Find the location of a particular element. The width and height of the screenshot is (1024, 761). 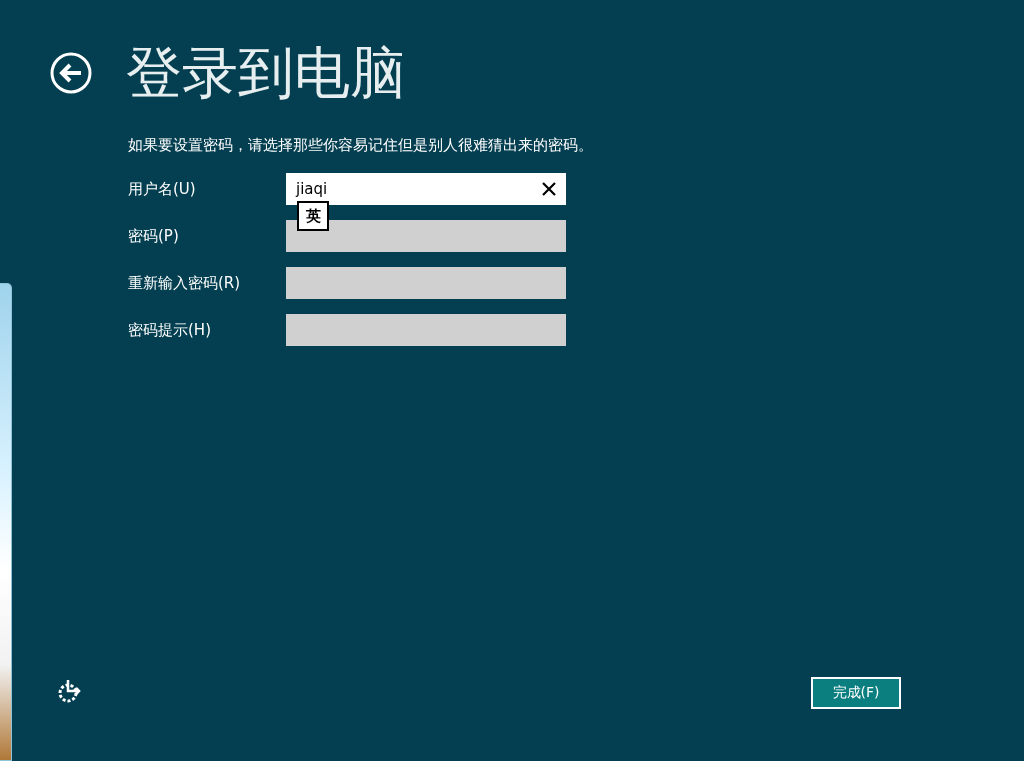

ime-indicator: 英 is located at coordinates (313, 216).